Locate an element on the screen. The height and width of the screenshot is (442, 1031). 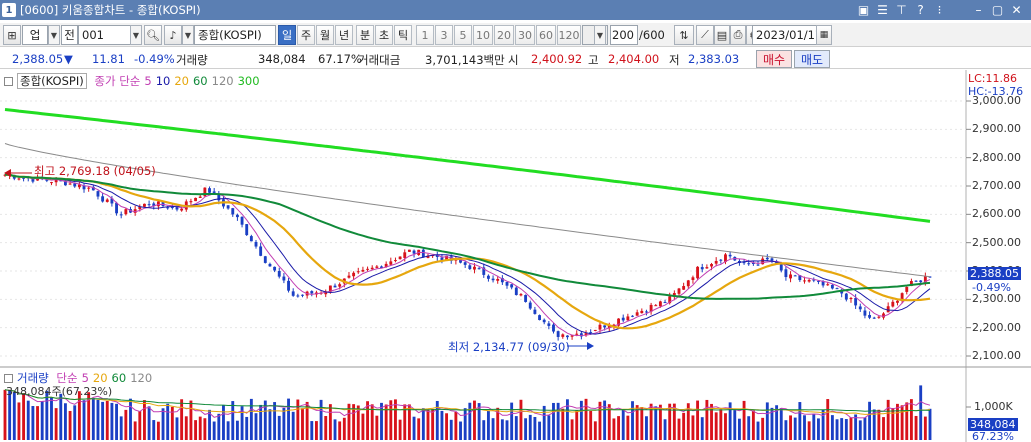
price-legend-ma10: 10 is located at coordinates (163, 81).